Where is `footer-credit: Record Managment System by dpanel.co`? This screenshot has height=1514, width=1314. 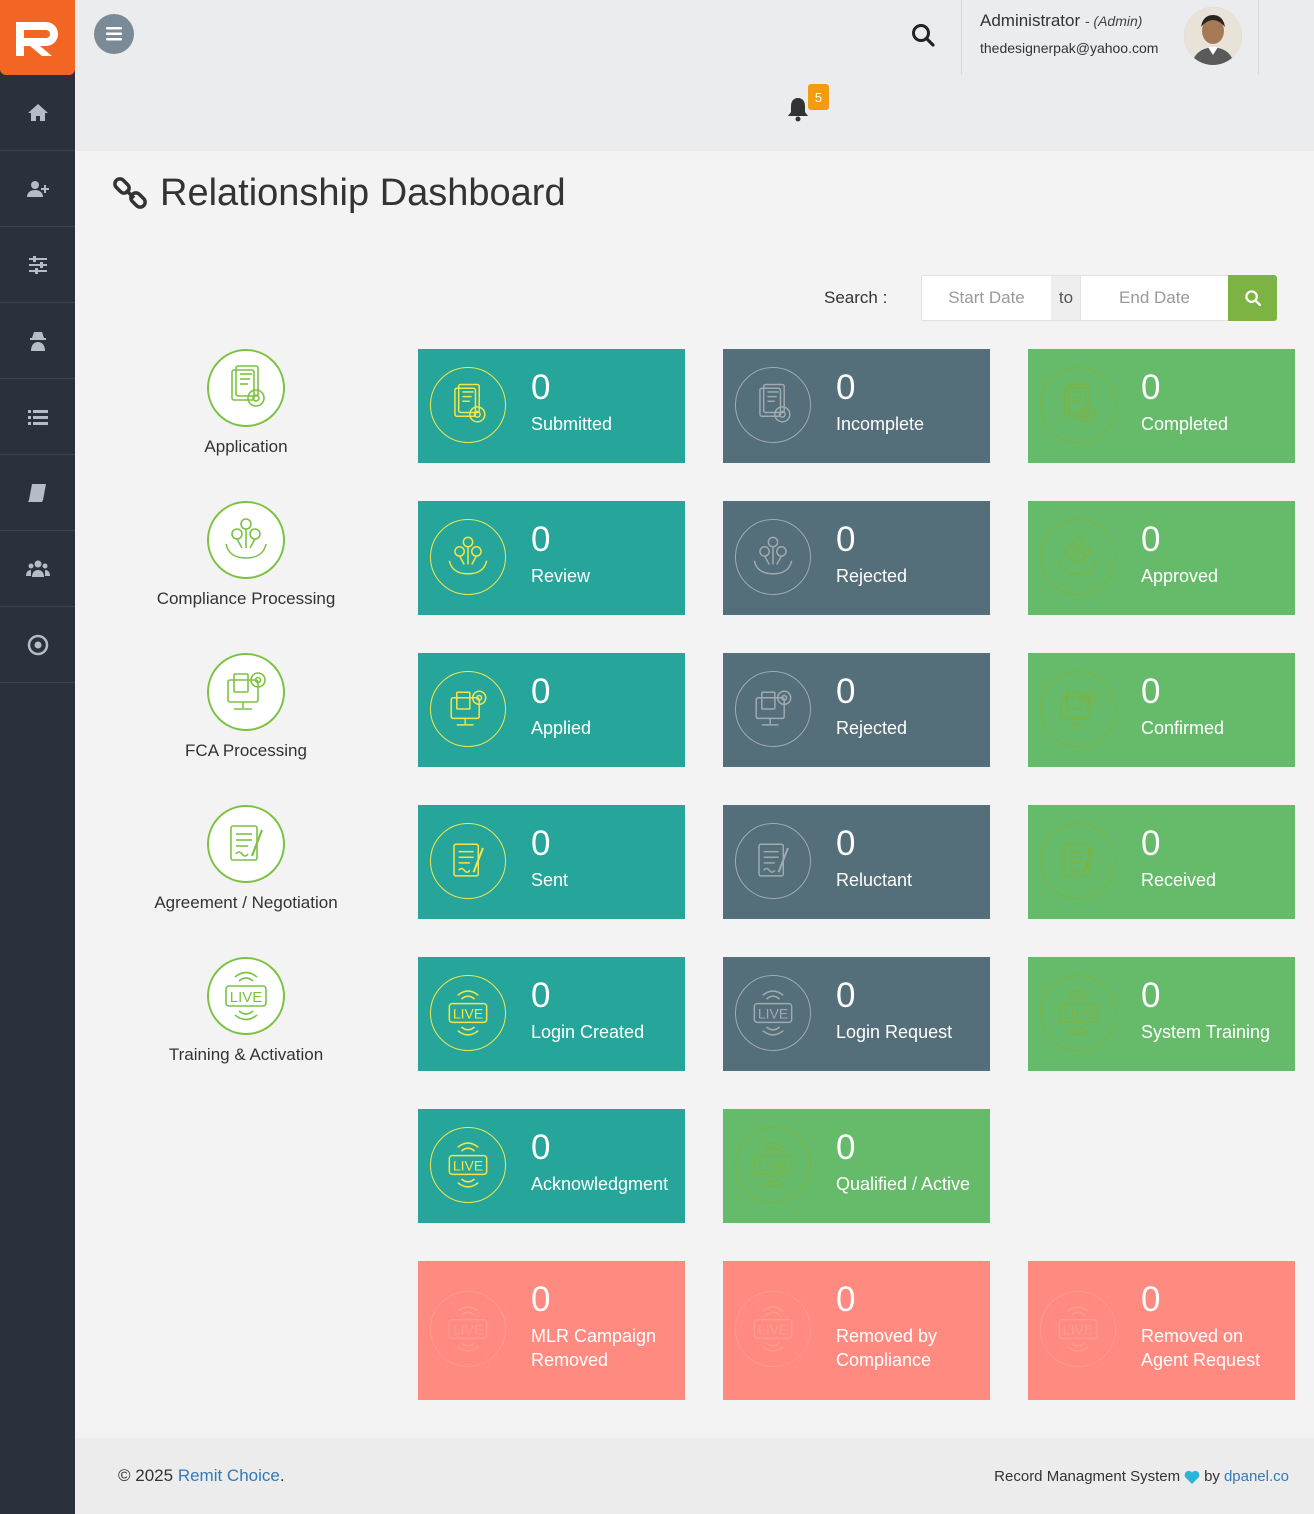
footer-credit: Record Managment System by dpanel.co is located at coordinates (1141, 1476).